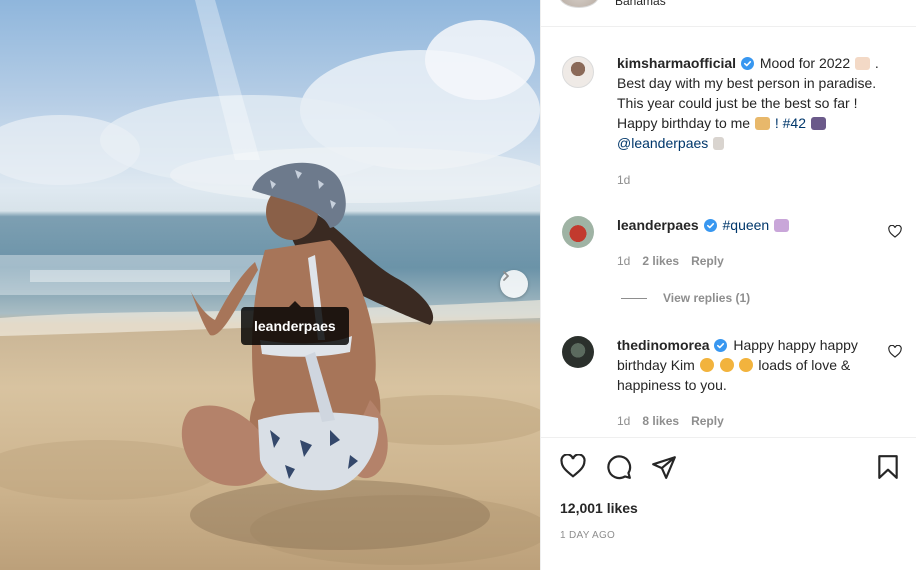 Image resolution: width=916 pixels, height=570 pixels. I want to click on caption-meta: 1d, so click(623, 180).